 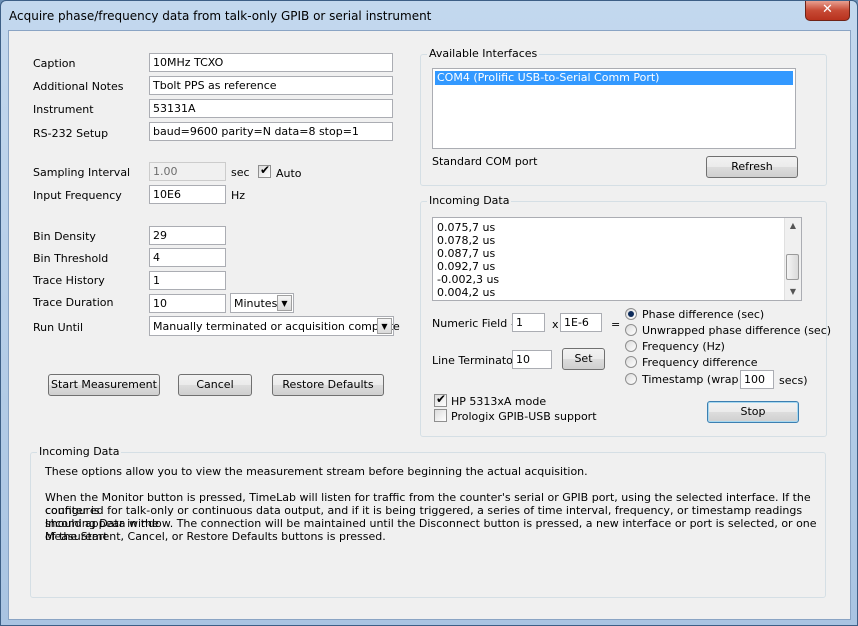 I want to click on caption-label: Caption, so click(x=54, y=63).